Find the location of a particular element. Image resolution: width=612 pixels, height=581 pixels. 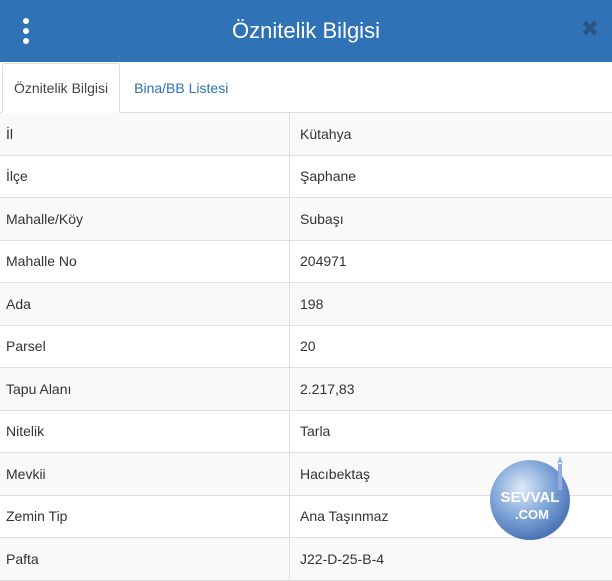

attribute-label: Mevkii is located at coordinates (145, 474).